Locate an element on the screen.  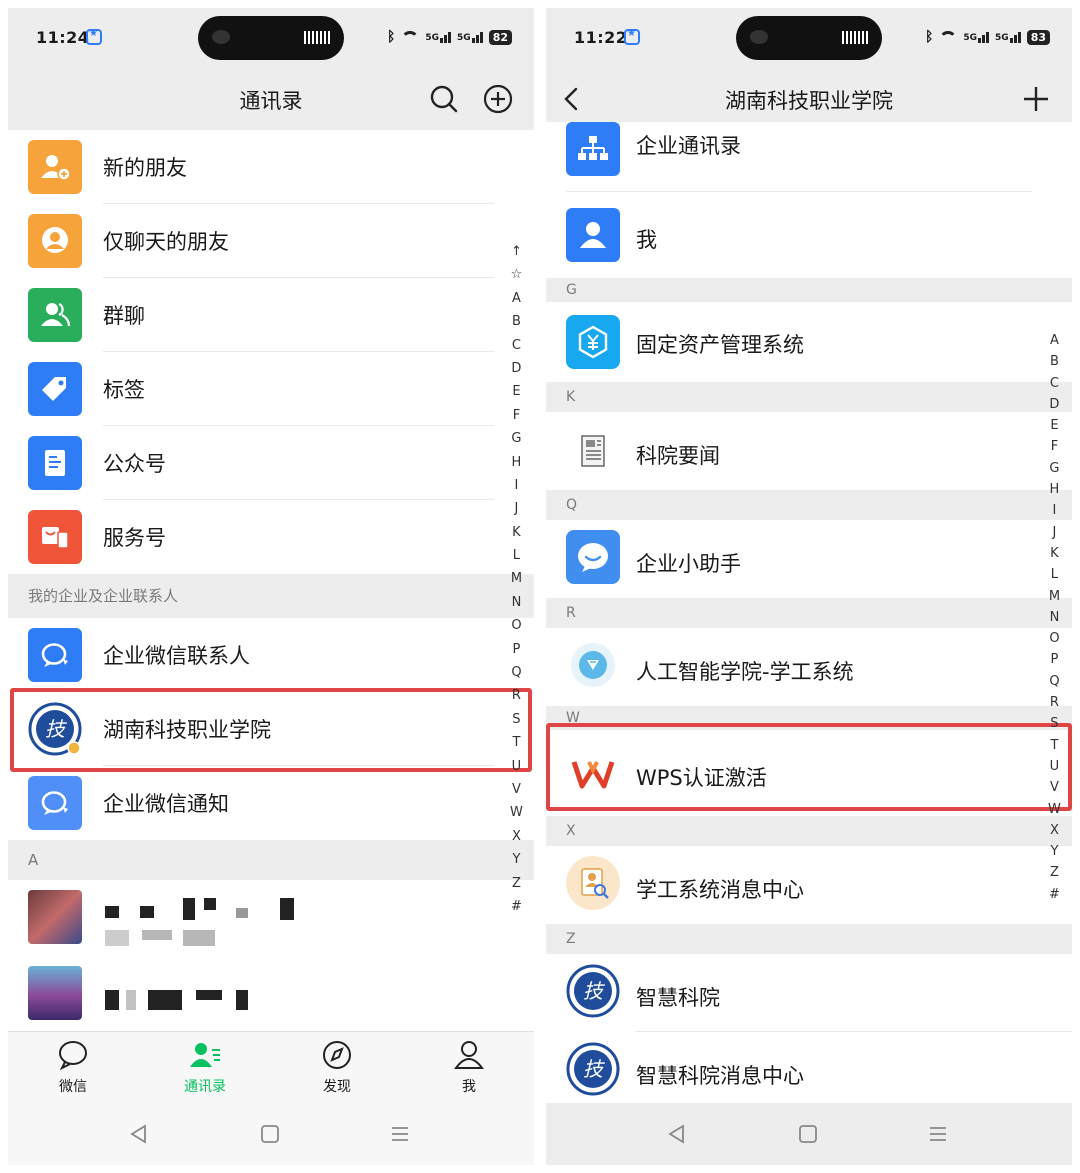
tab-chats: 微信 is located at coordinates (73, 1068).